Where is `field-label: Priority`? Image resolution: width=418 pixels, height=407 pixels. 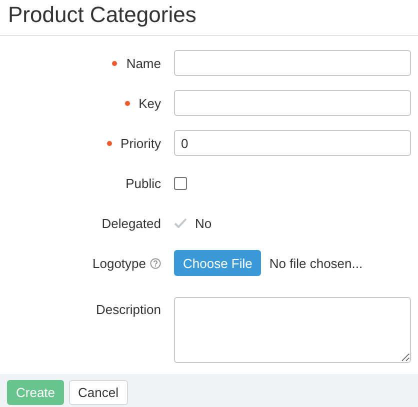 field-label: Priority is located at coordinates (140, 143).